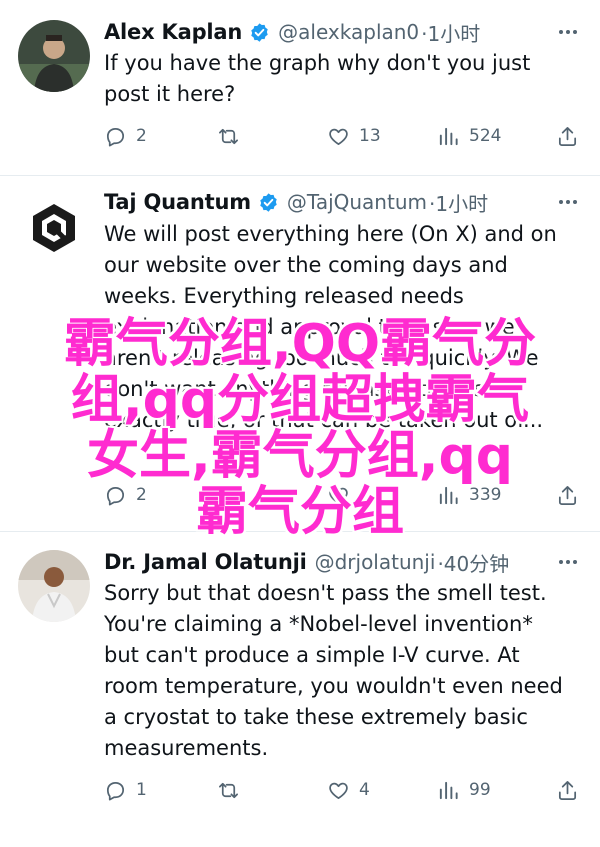  I want to click on action-bar: 2 13 524, so click(344, 136).